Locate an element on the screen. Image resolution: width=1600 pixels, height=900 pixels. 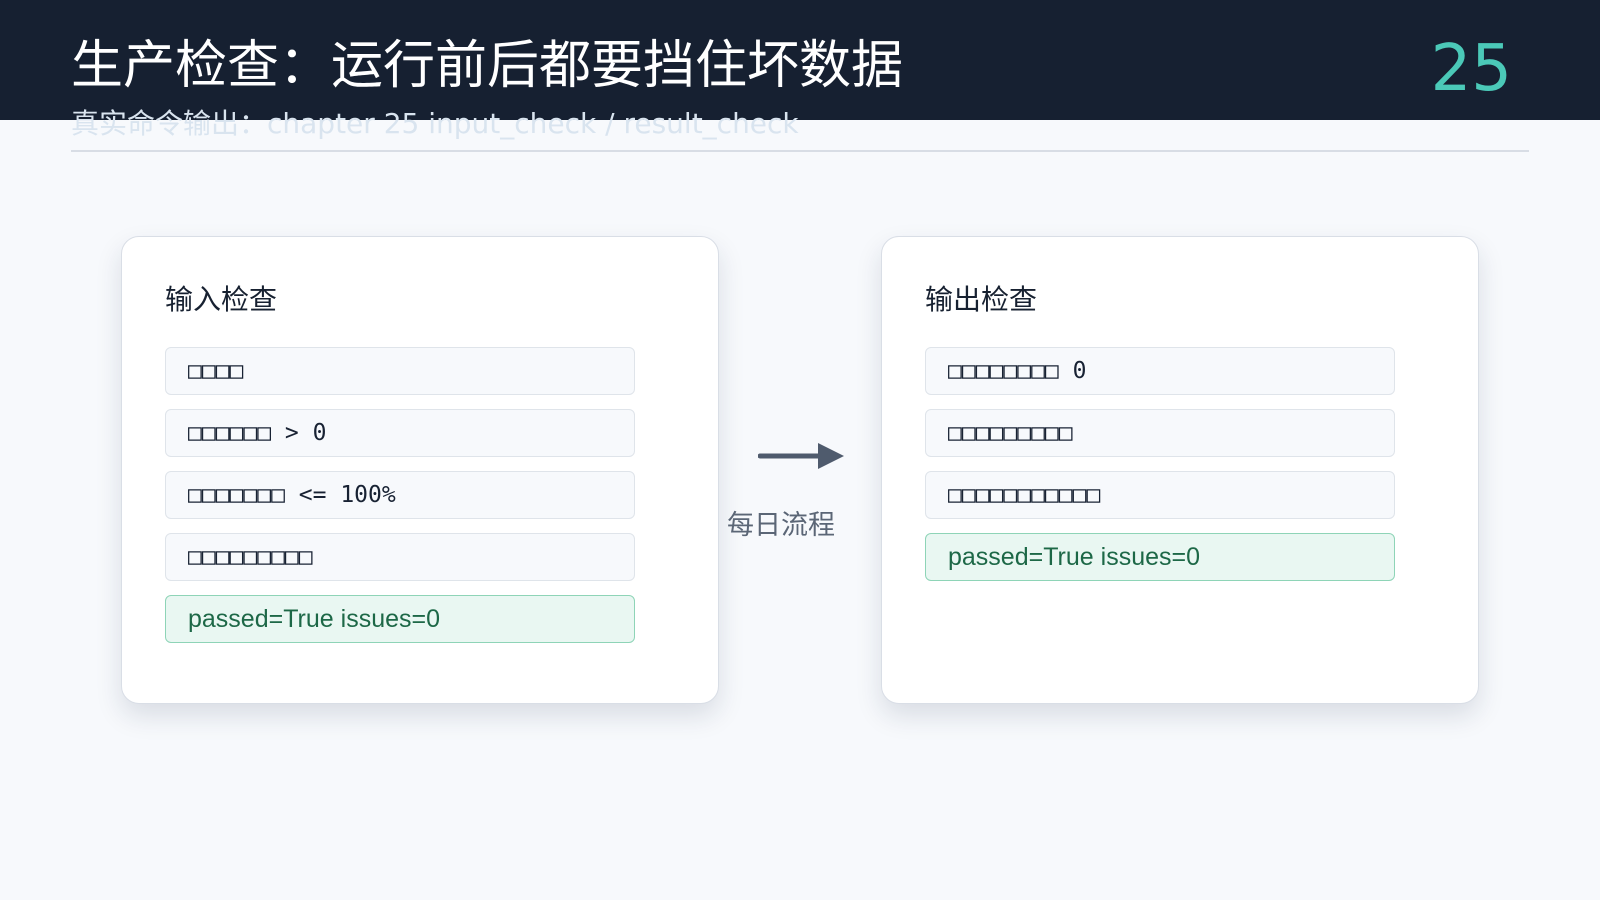
input-check-result: passed=True issues=0 is located at coordinates (400, 619).